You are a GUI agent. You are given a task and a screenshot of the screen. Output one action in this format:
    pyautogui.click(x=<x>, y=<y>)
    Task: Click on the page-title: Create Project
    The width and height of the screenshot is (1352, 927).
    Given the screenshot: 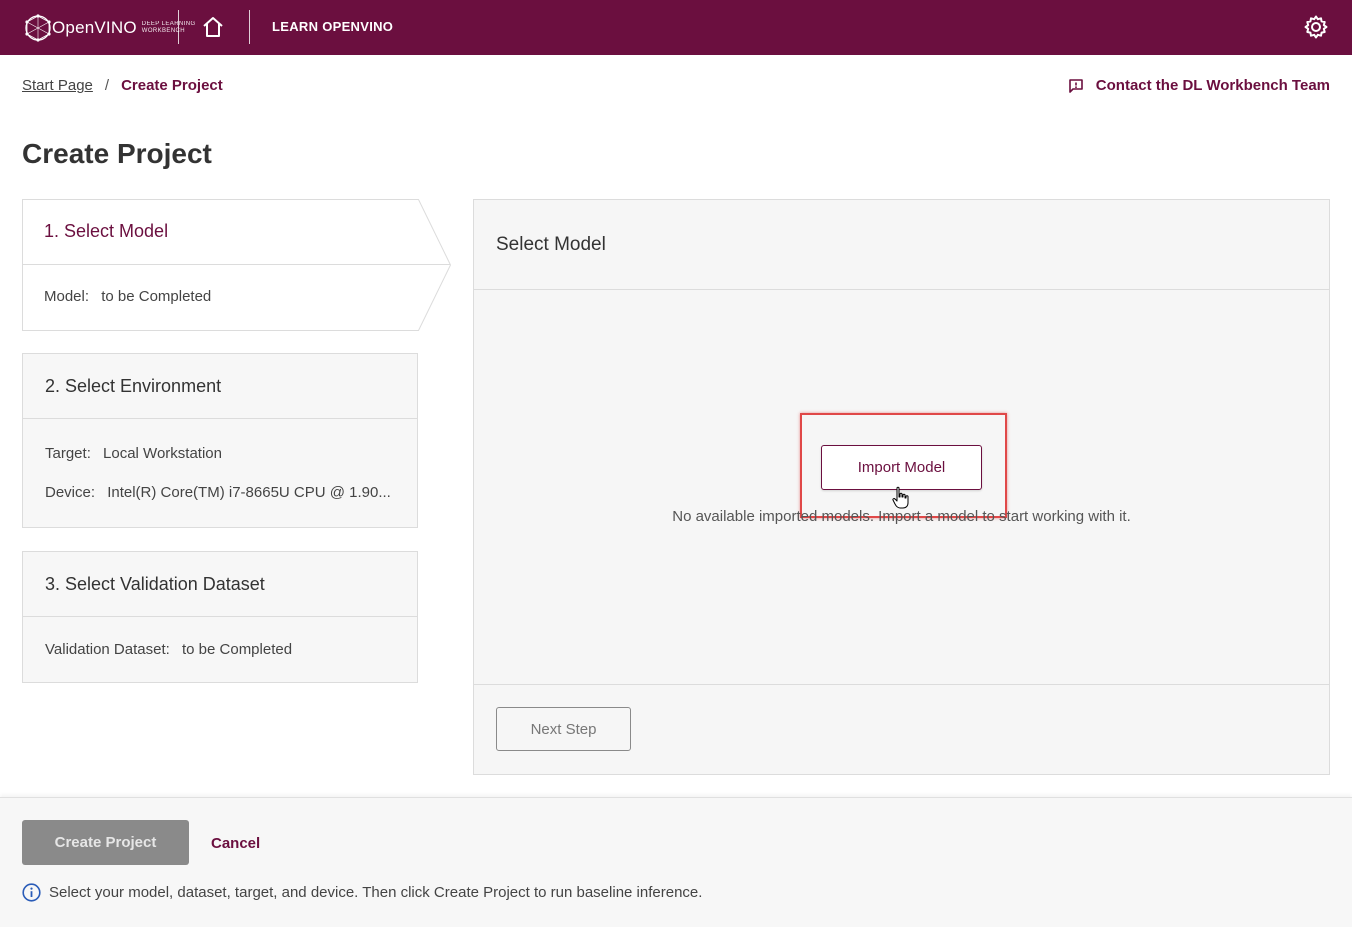 What is the action you would take?
    pyautogui.click(x=117, y=153)
    